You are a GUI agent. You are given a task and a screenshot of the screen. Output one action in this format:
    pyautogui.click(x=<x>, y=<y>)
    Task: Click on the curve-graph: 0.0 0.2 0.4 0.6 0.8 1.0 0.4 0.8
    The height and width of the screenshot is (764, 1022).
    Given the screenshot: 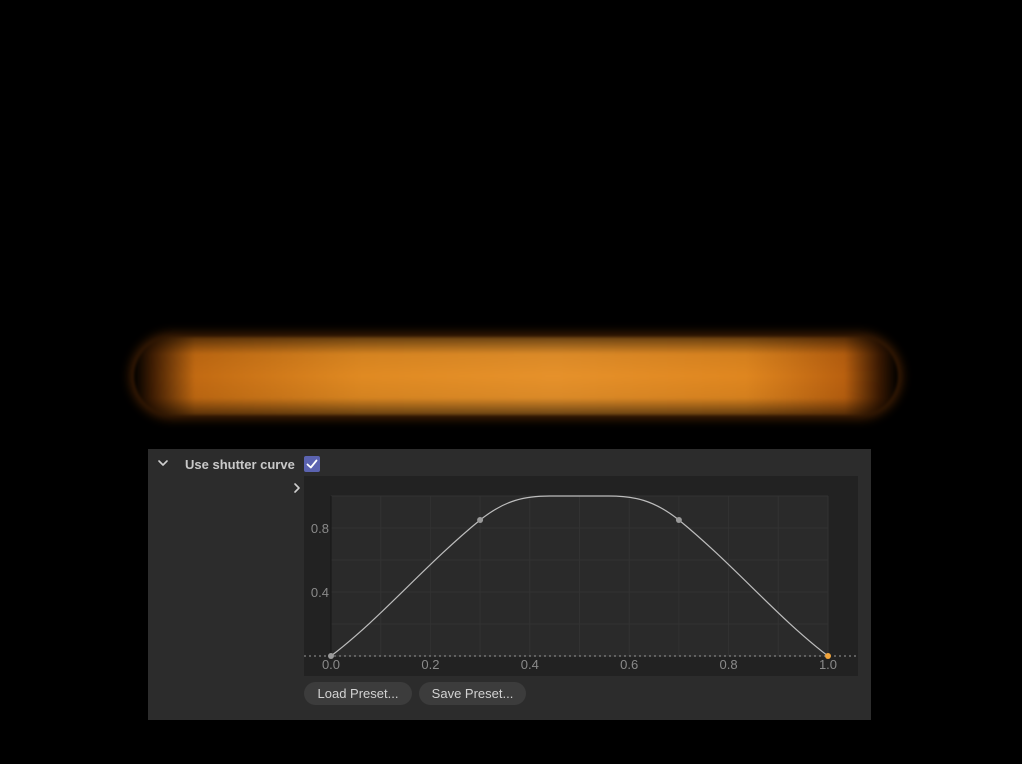 What is the action you would take?
    pyautogui.click(x=581, y=576)
    